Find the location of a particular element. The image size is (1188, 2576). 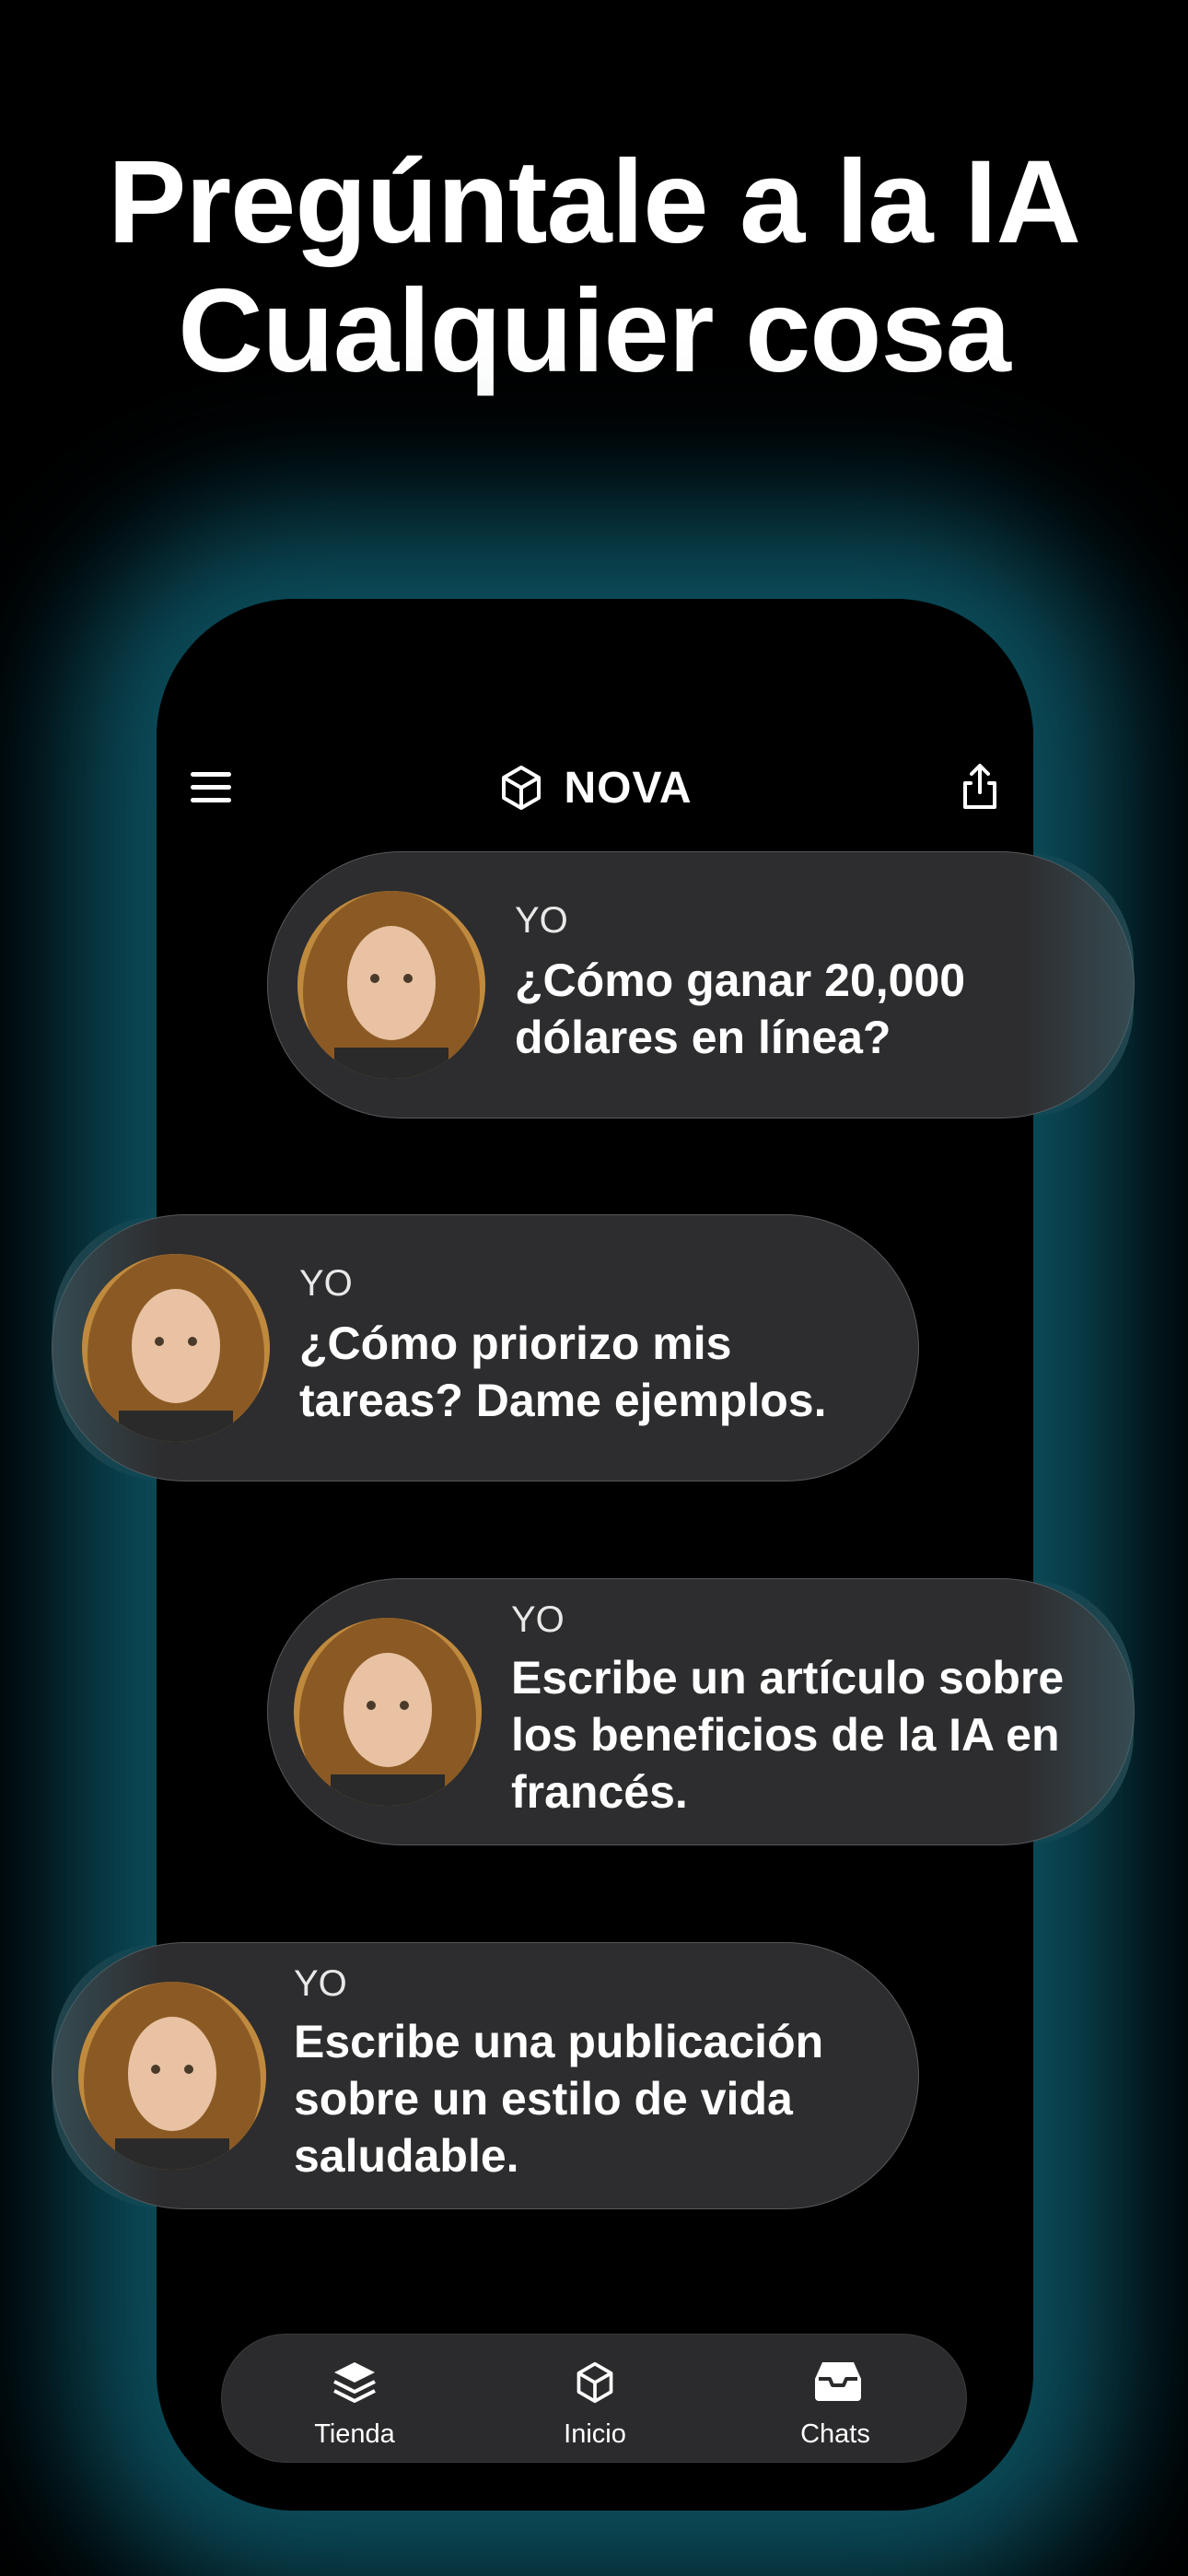

chat-bubble: YO ¿Cómo ganar 20,000 dólares en línea? is located at coordinates (701, 984).